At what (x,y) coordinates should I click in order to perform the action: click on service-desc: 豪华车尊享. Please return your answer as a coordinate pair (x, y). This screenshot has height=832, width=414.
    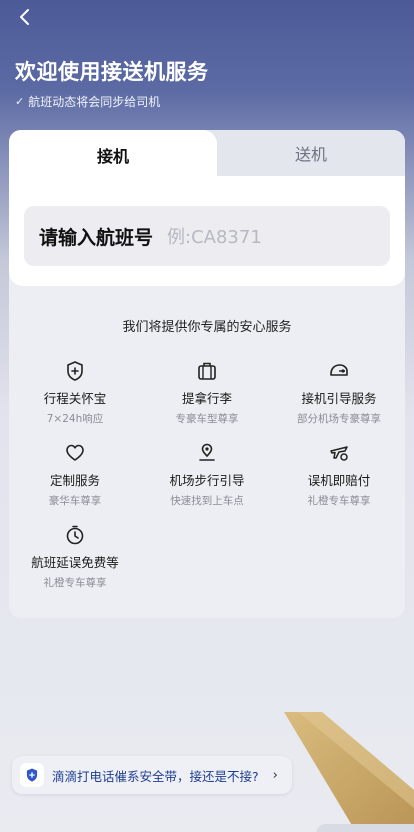
    Looking at the image, I should click on (75, 501).